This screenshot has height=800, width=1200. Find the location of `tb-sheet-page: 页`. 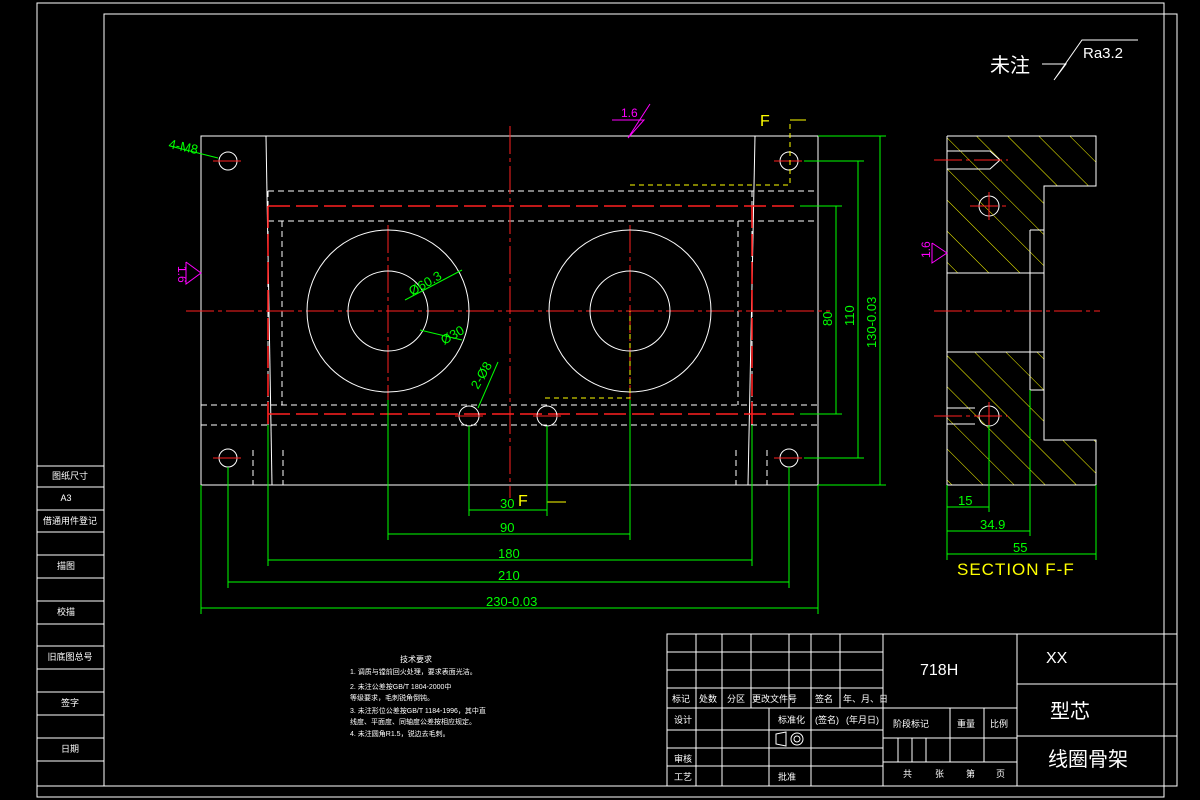

tb-sheet-page: 页 is located at coordinates (1000, 774).